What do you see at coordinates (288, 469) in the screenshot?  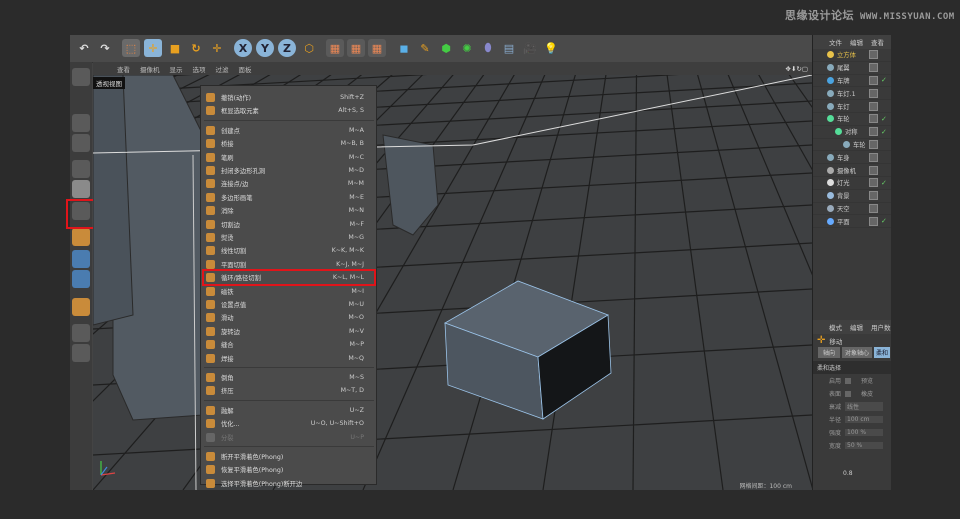 I see `menu-item: 恢复平滑着色(Phong)` at bounding box center [288, 469].